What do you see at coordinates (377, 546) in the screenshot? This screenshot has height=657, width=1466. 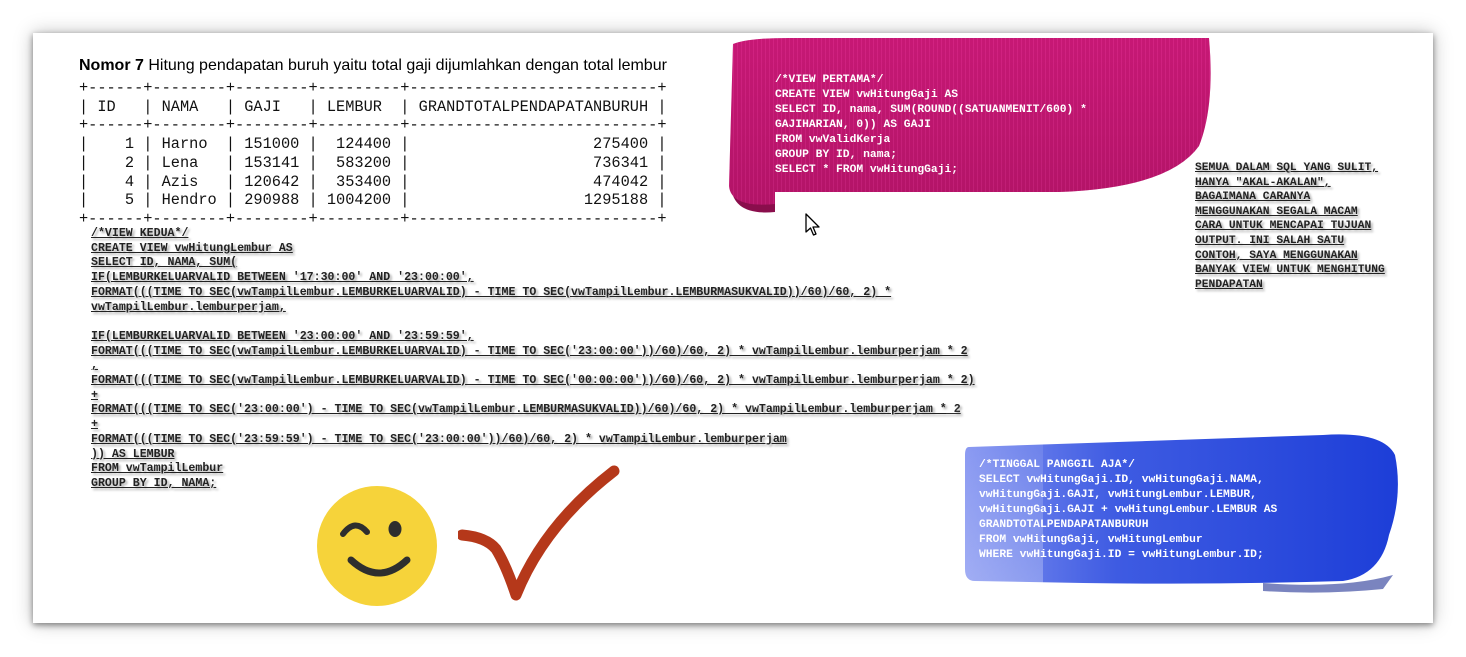 I see `winking-smiley-icon` at bounding box center [377, 546].